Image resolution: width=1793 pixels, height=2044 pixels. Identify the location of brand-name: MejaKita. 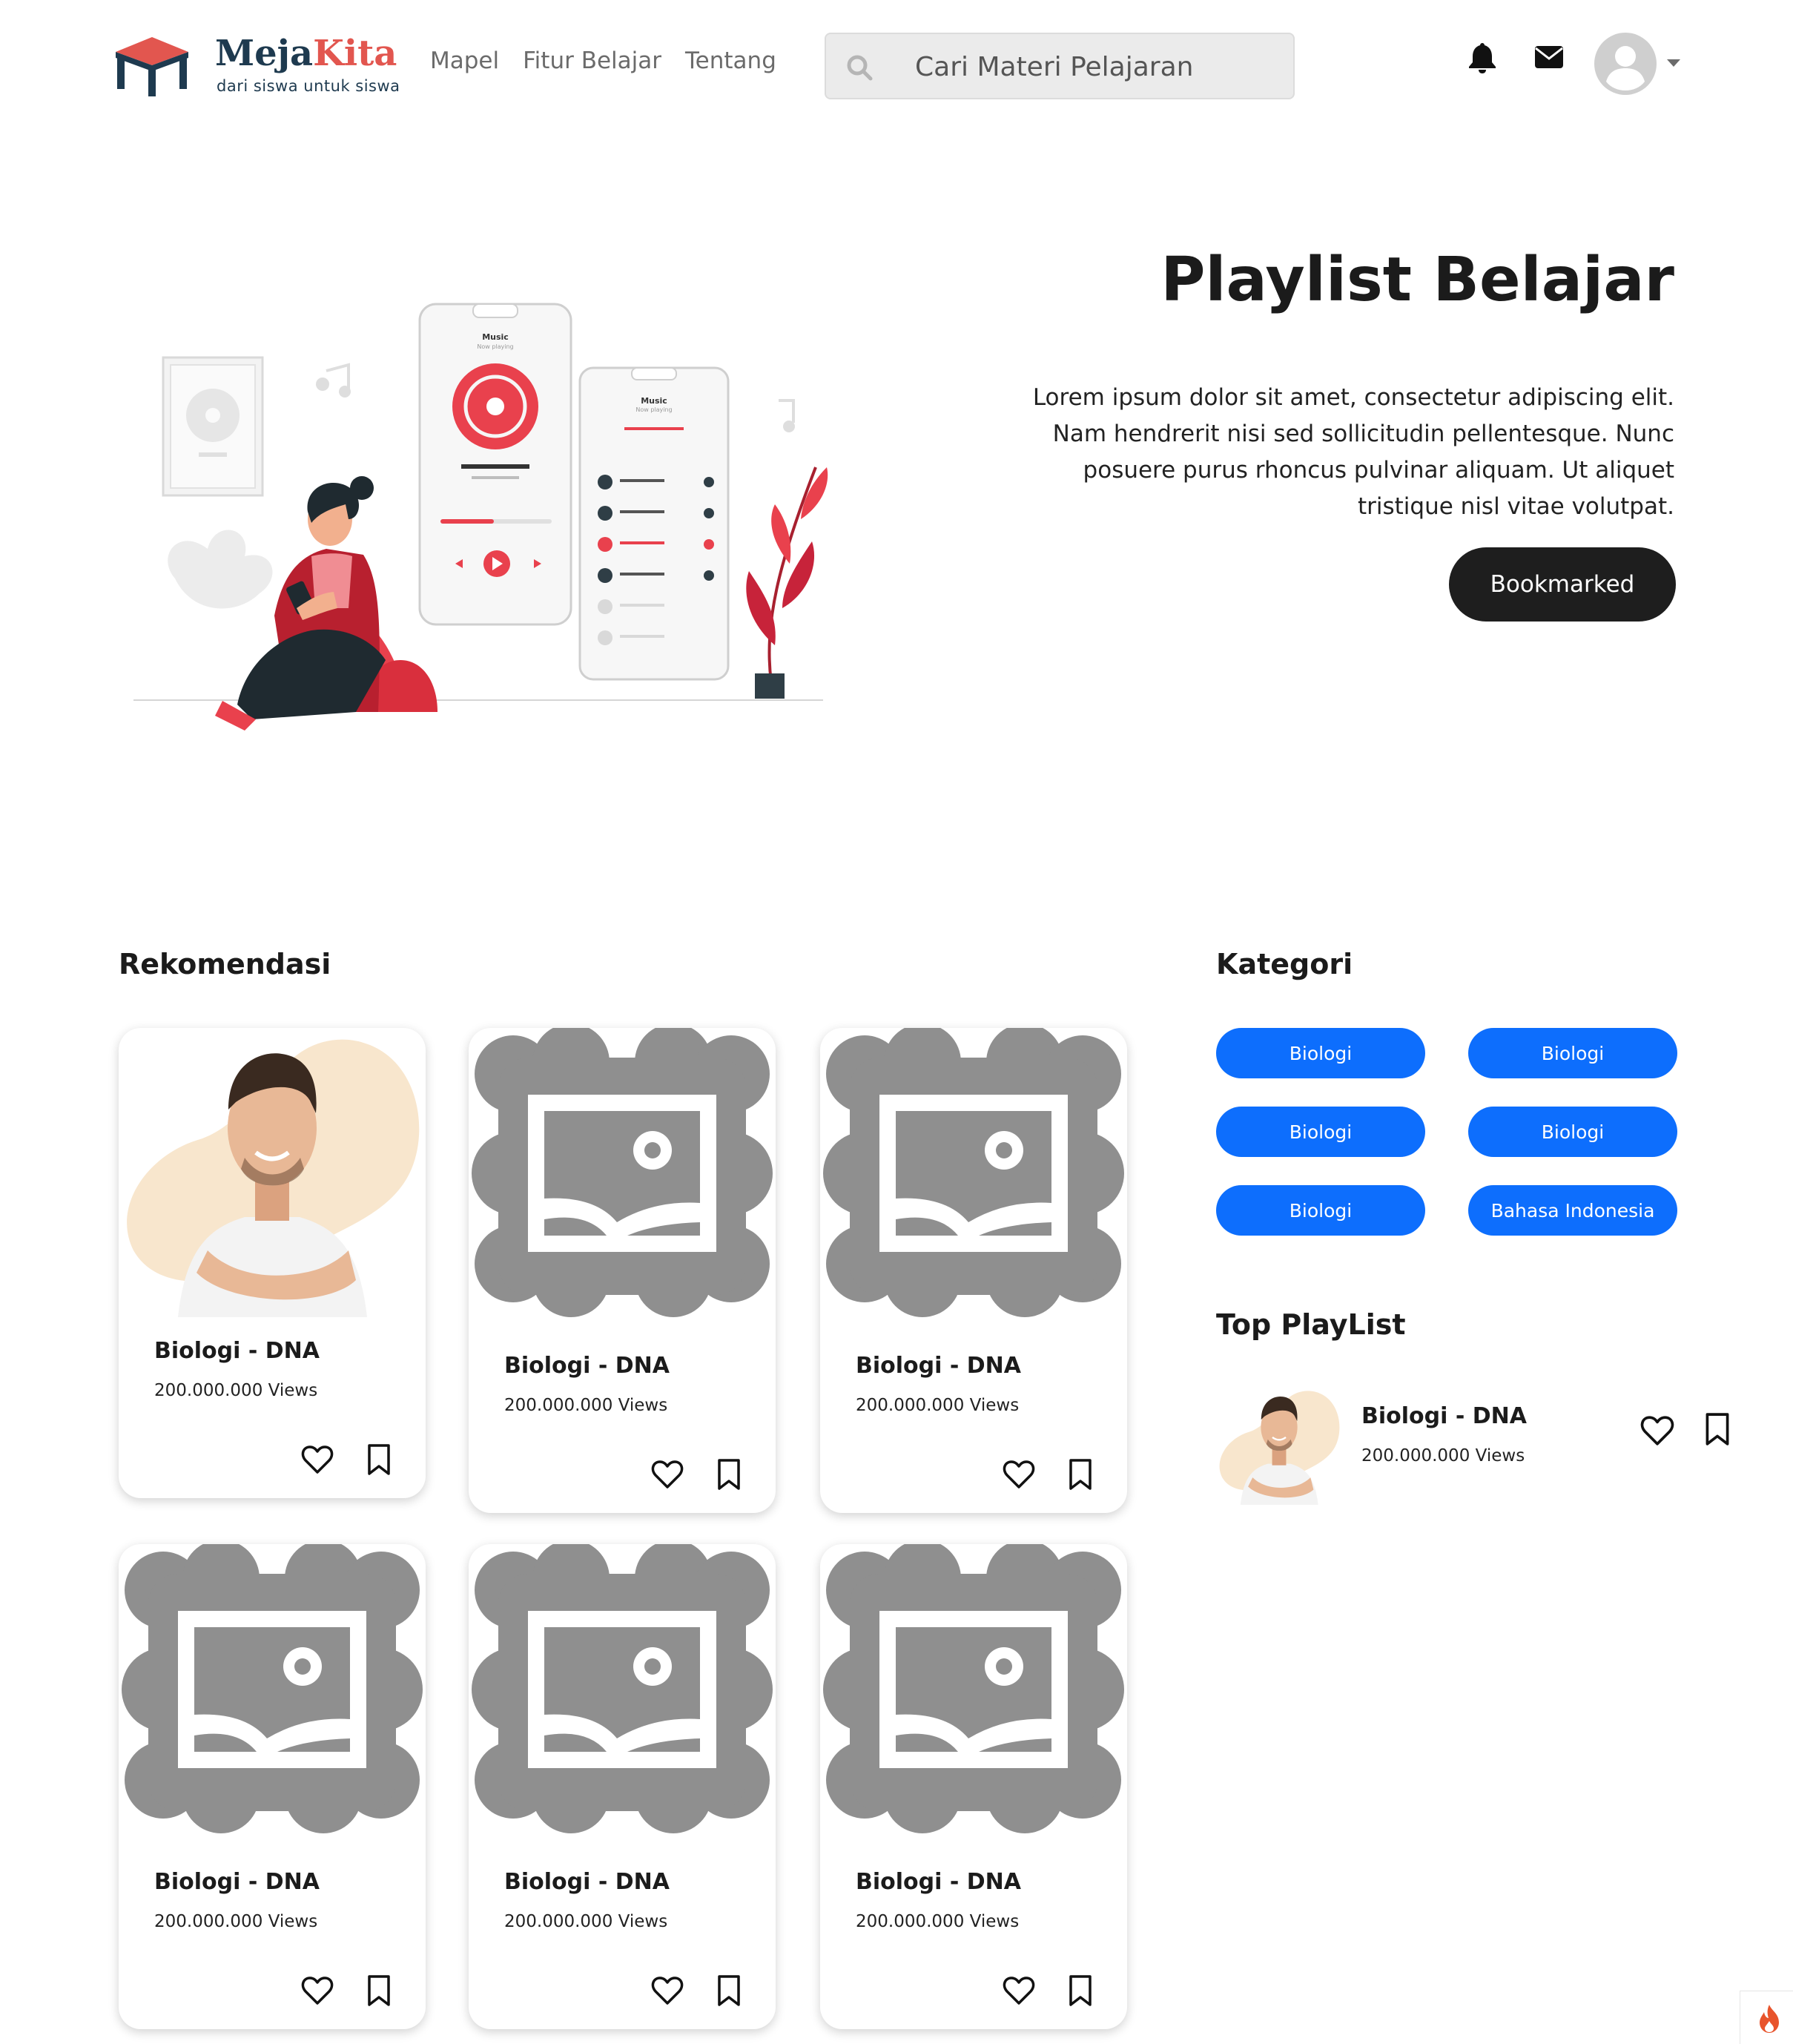
(306, 54).